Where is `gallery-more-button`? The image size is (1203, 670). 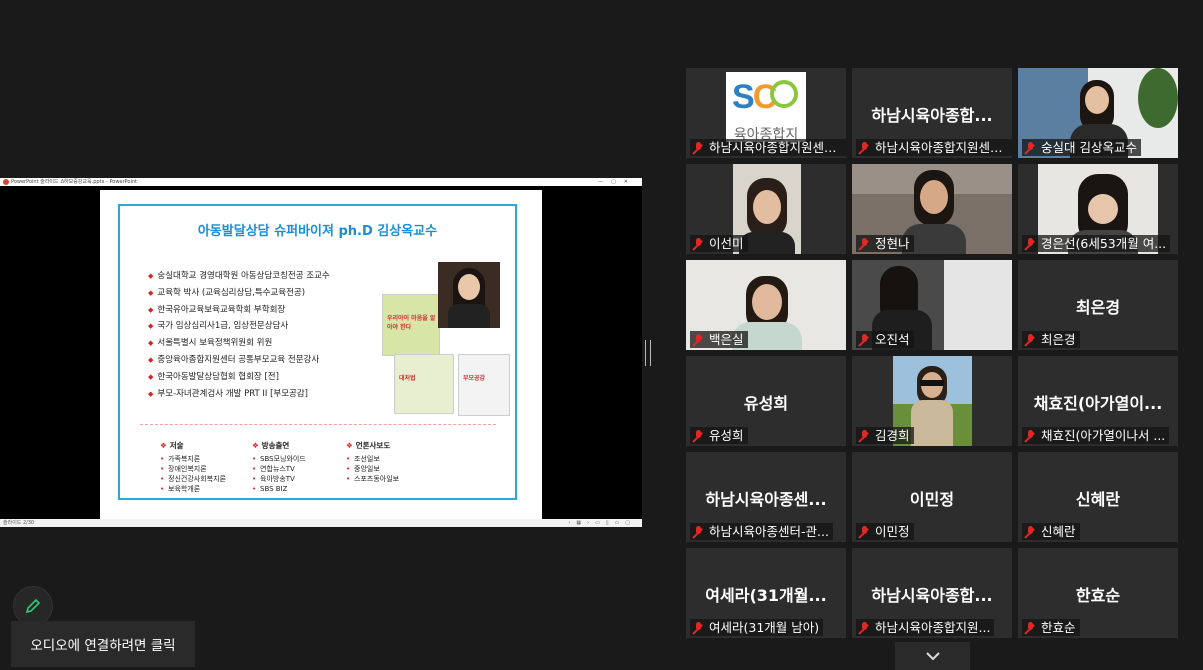 gallery-more-button is located at coordinates (932, 656).